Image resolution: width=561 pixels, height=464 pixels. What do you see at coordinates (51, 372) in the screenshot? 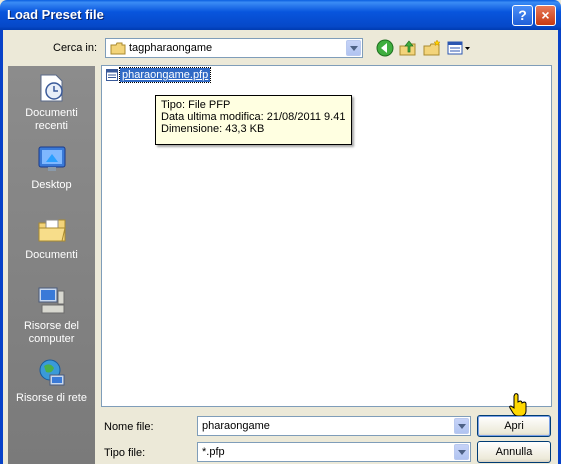
I see `network-icon` at bounding box center [51, 372].